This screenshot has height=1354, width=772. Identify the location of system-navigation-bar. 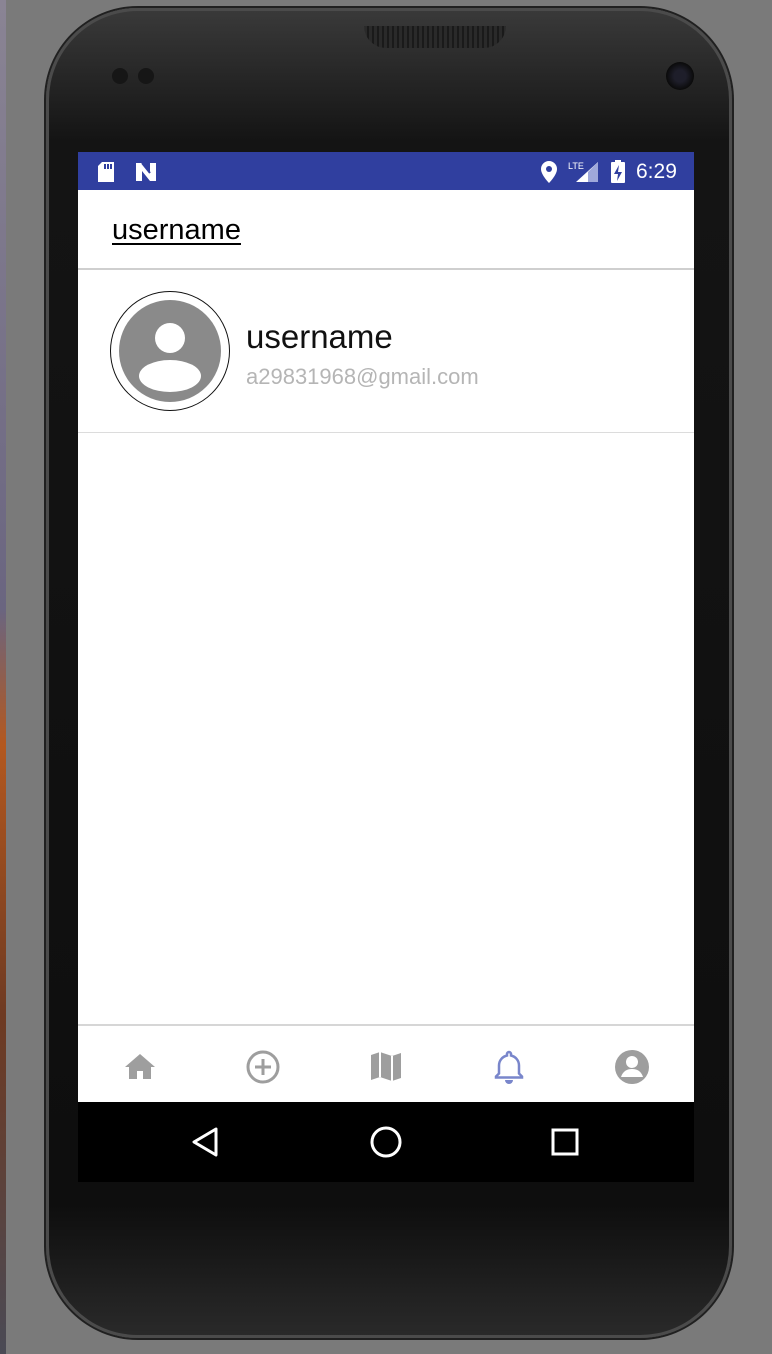
(386, 1142).